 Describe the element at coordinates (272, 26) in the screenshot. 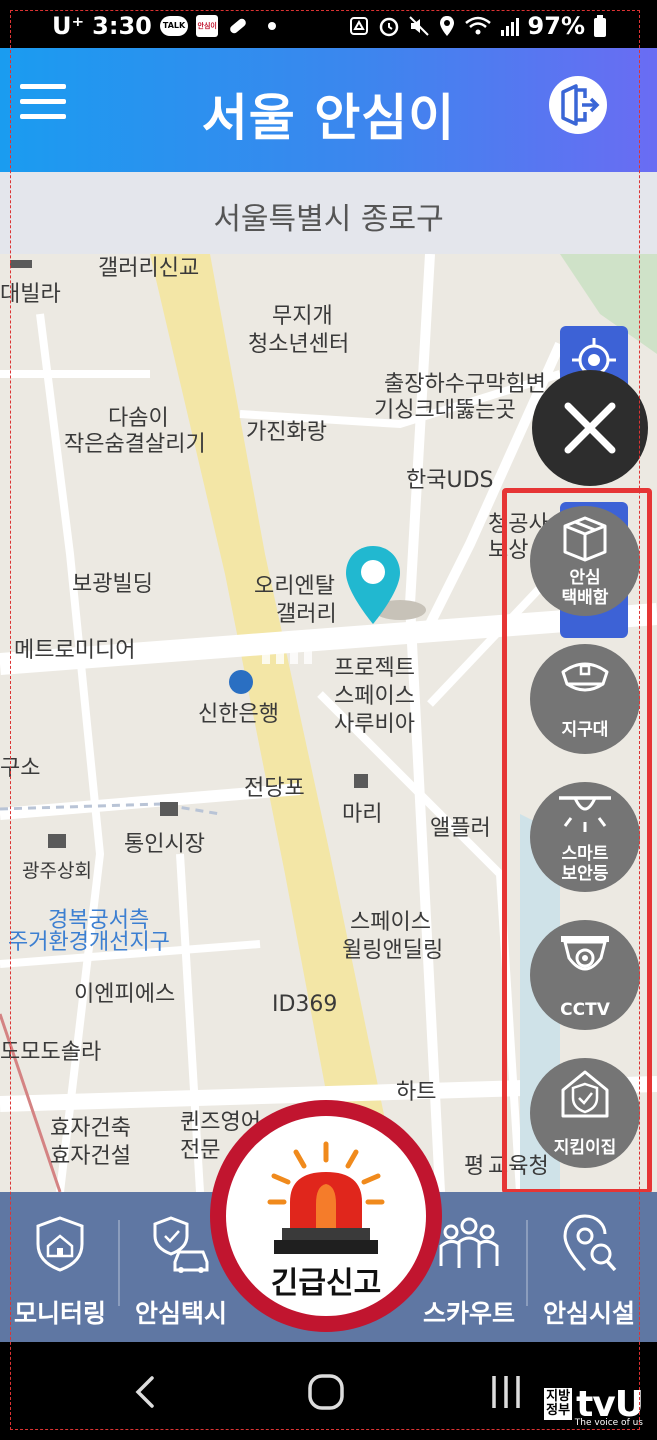

I see `notification-dot-icon` at that location.